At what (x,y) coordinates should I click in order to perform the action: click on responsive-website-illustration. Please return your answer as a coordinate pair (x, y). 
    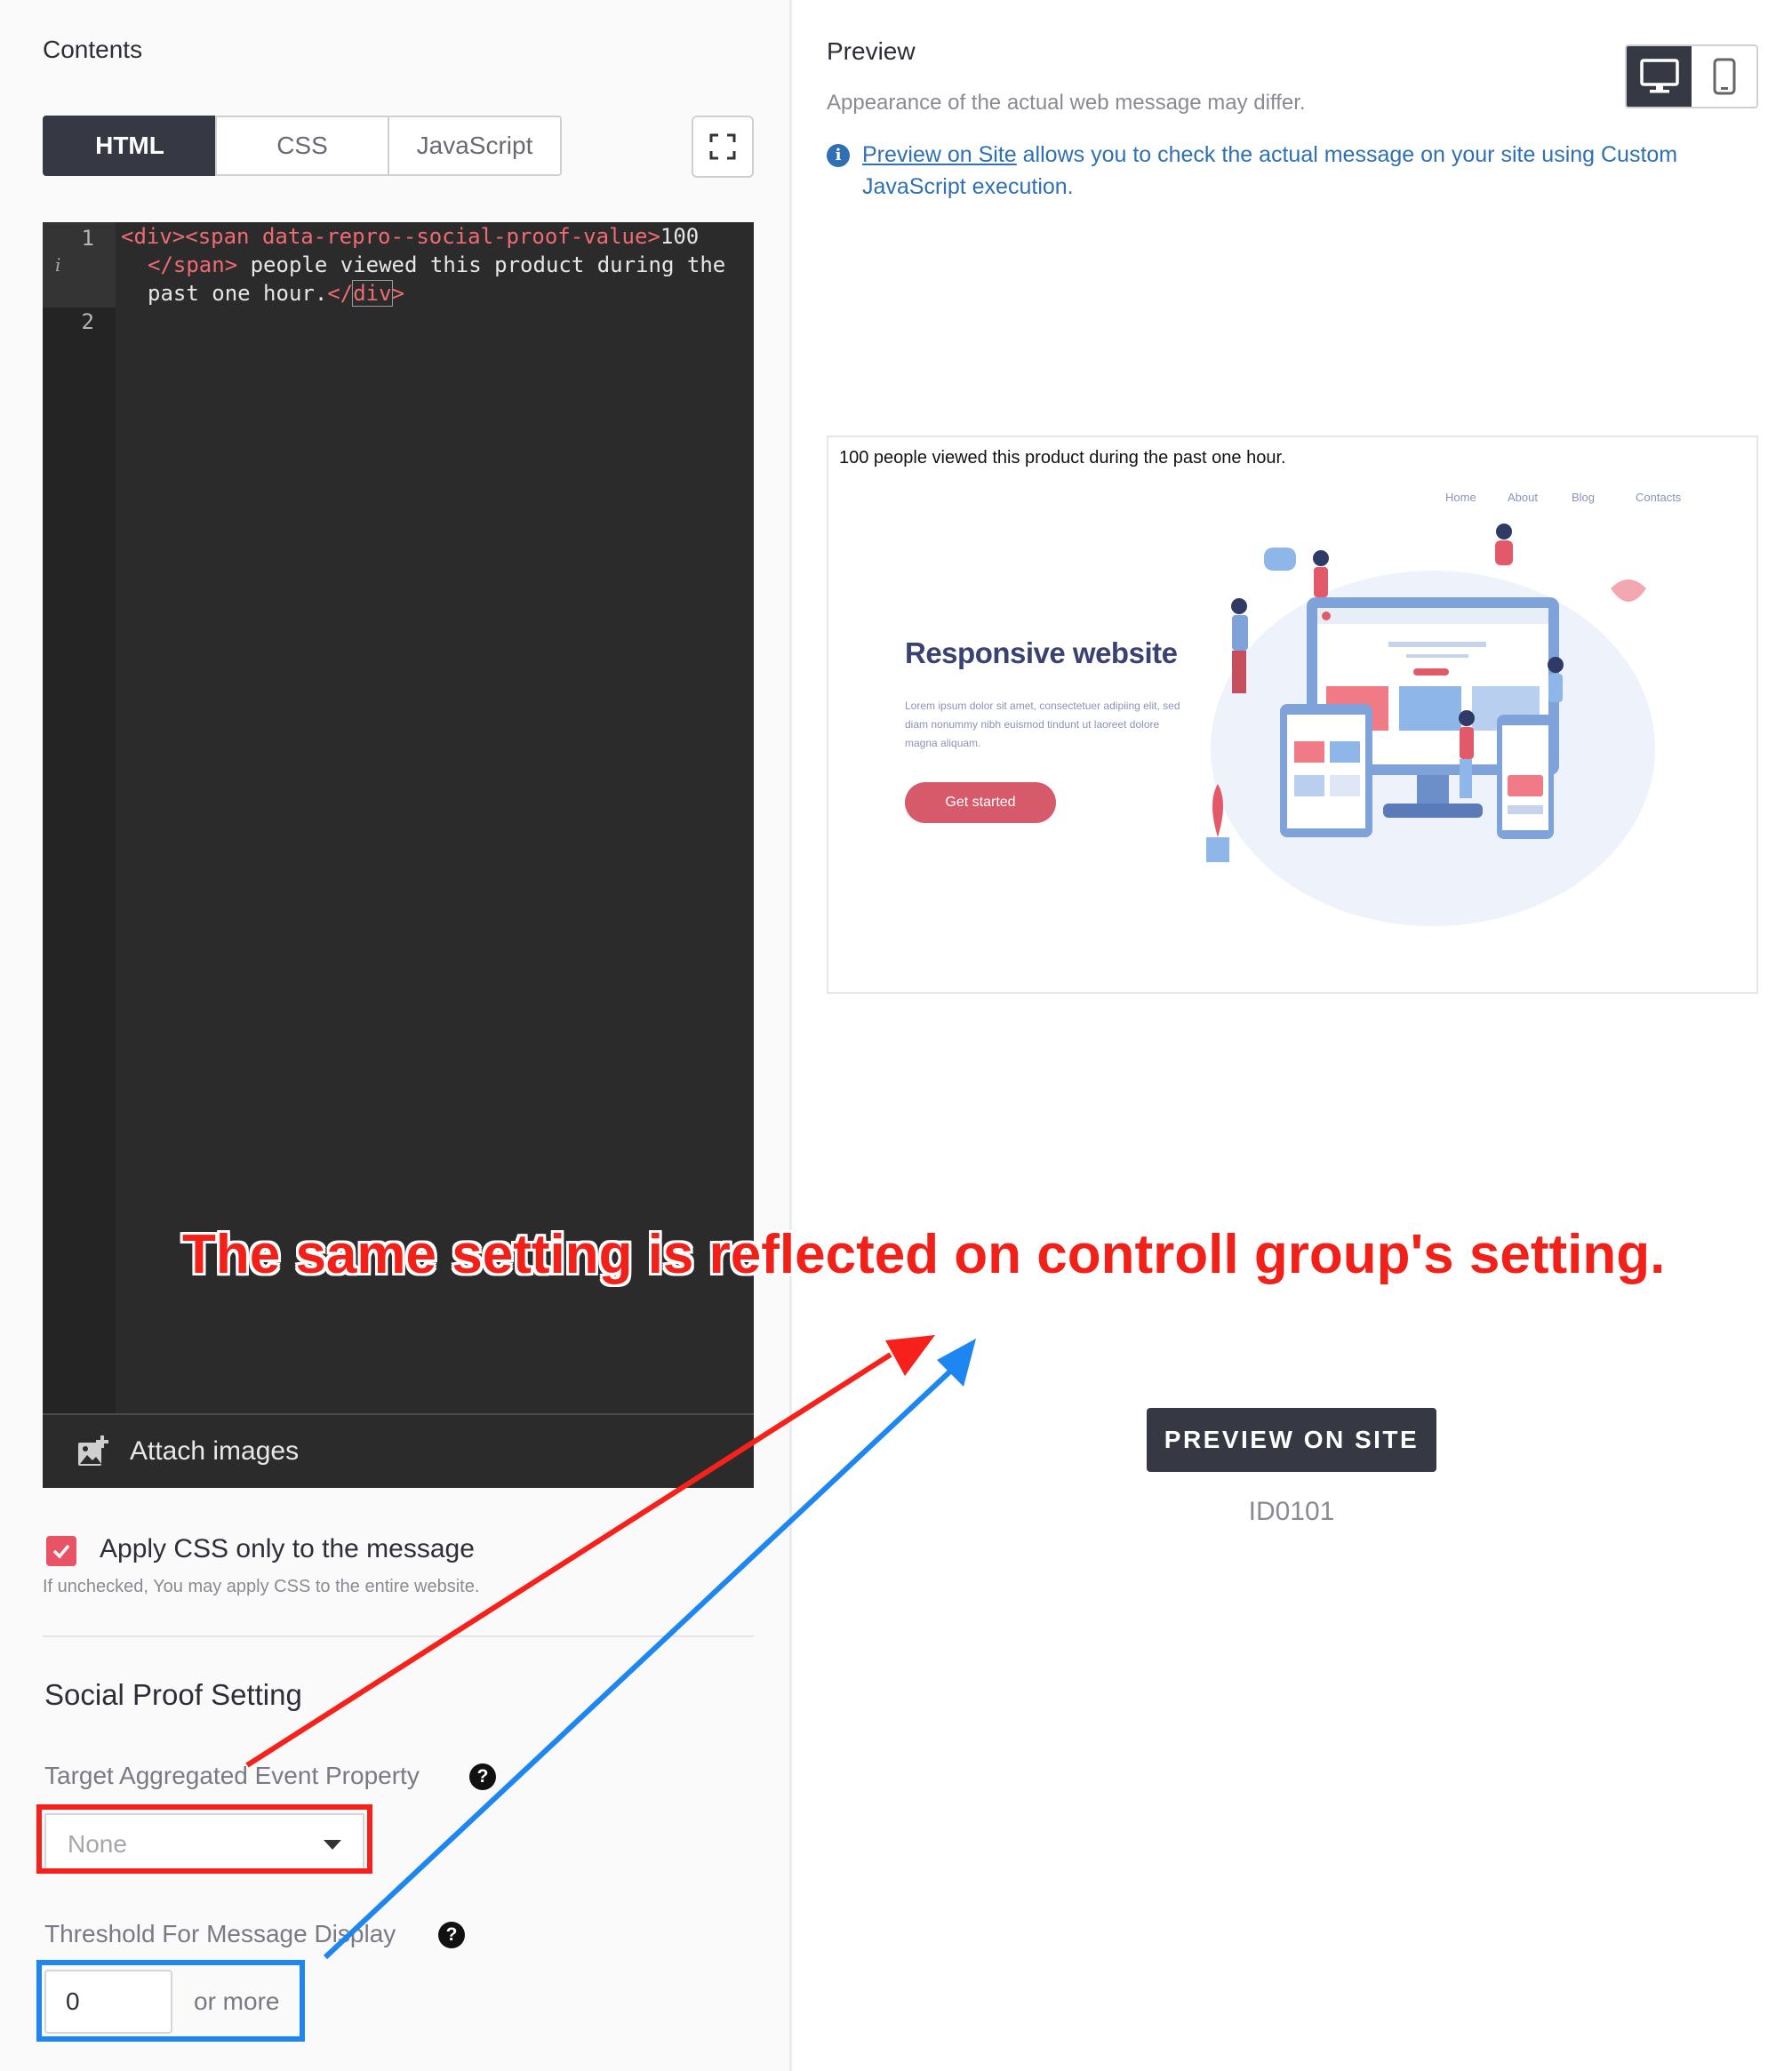
    Looking at the image, I should click on (1430, 725).